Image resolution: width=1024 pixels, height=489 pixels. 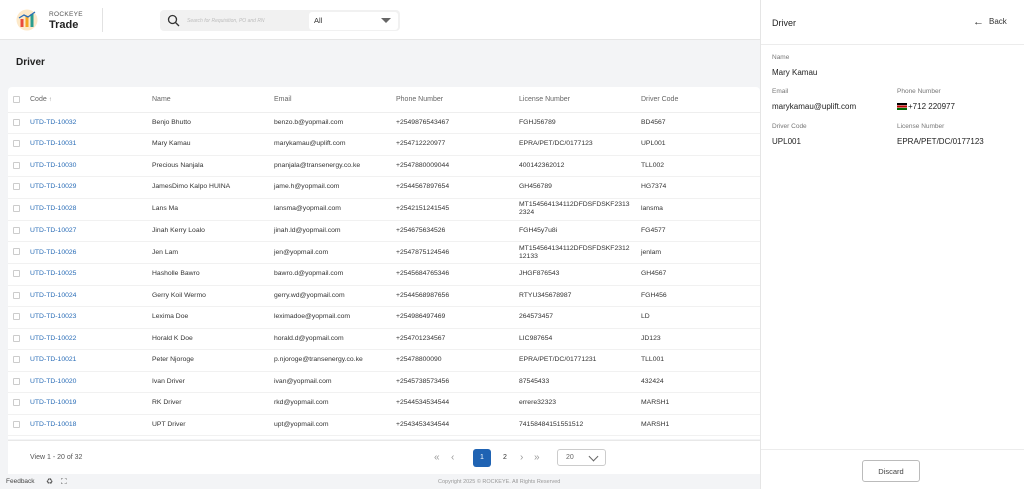 What do you see at coordinates (91, 296) in the screenshot?
I see `cell-code: UTD-TD-10024` at bounding box center [91, 296].